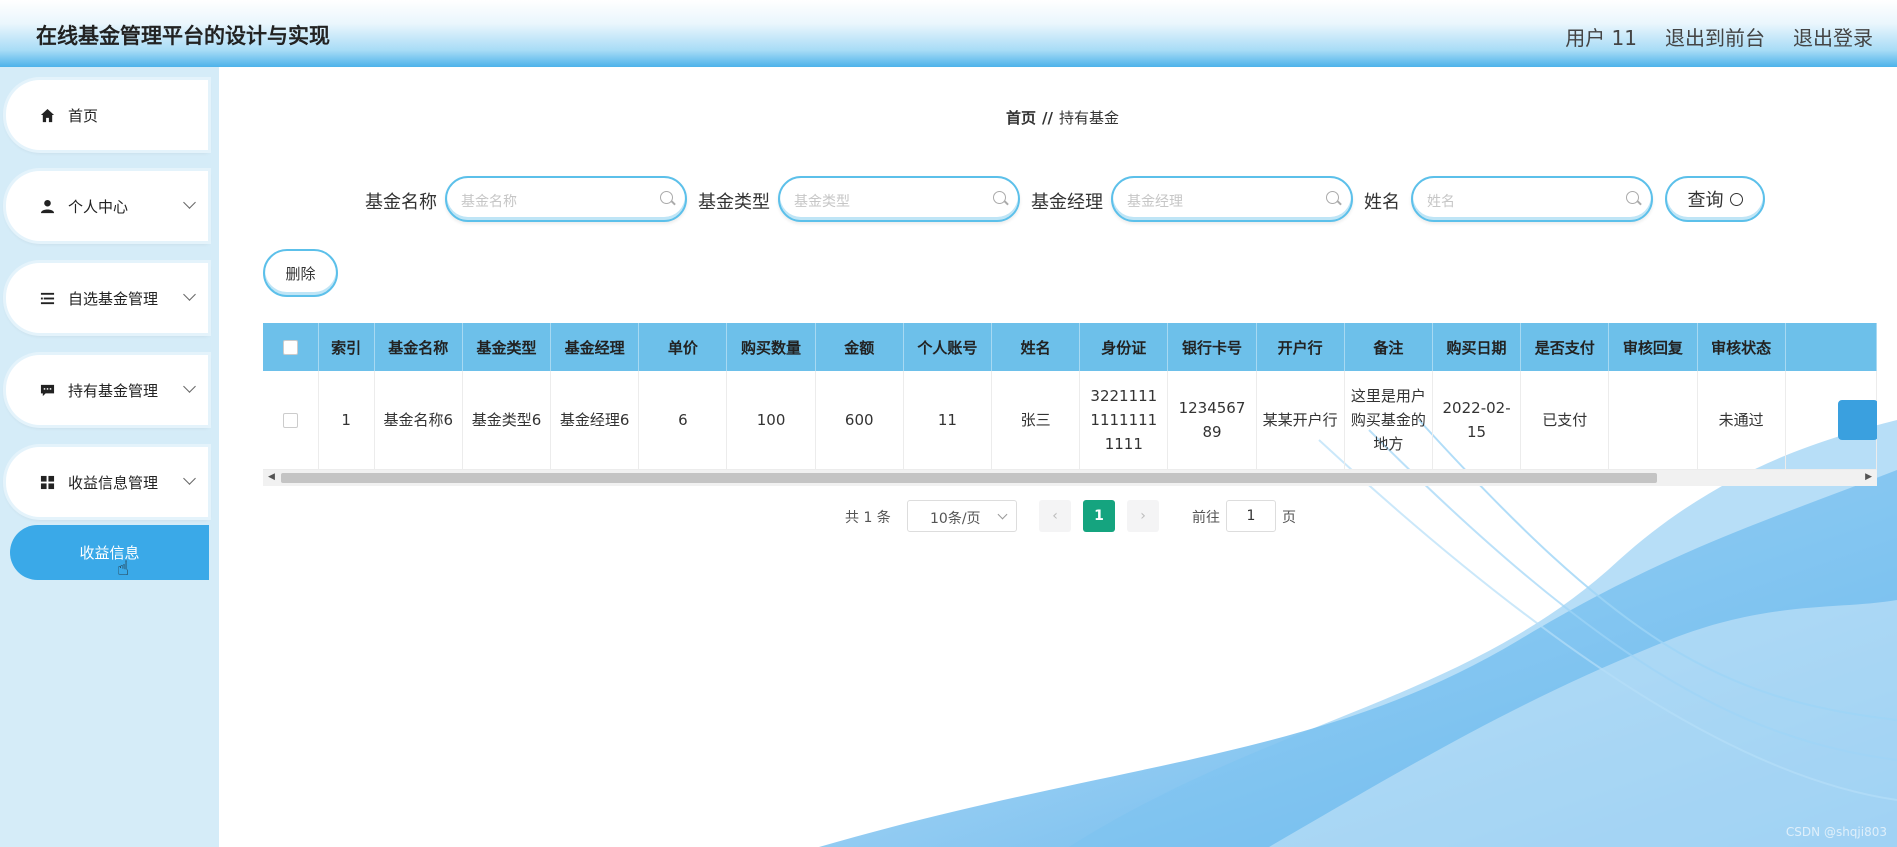  What do you see at coordinates (566, 199) in the screenshot?
I see `fund-name-input: 基金名称` at bounding box center [566, 199].